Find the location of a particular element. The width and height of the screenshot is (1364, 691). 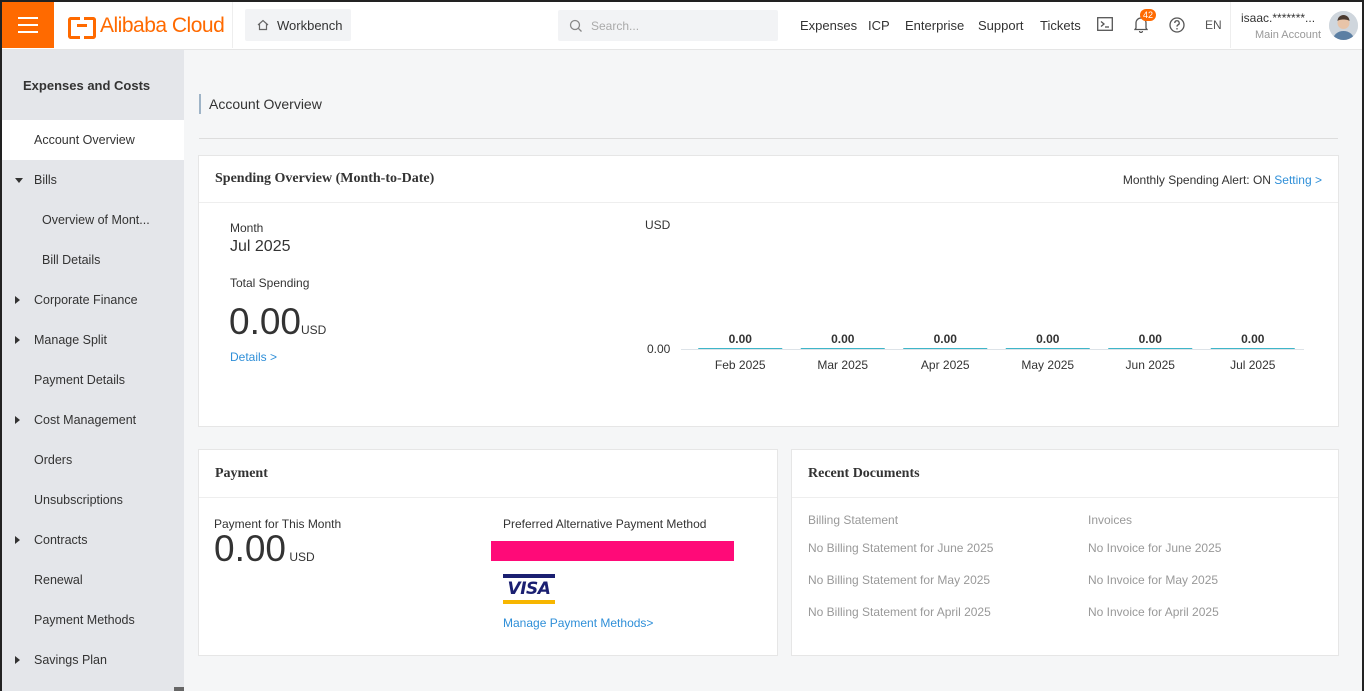

invoice-june: No Invoice for June 2025 is located at coordinates (1155, 548).